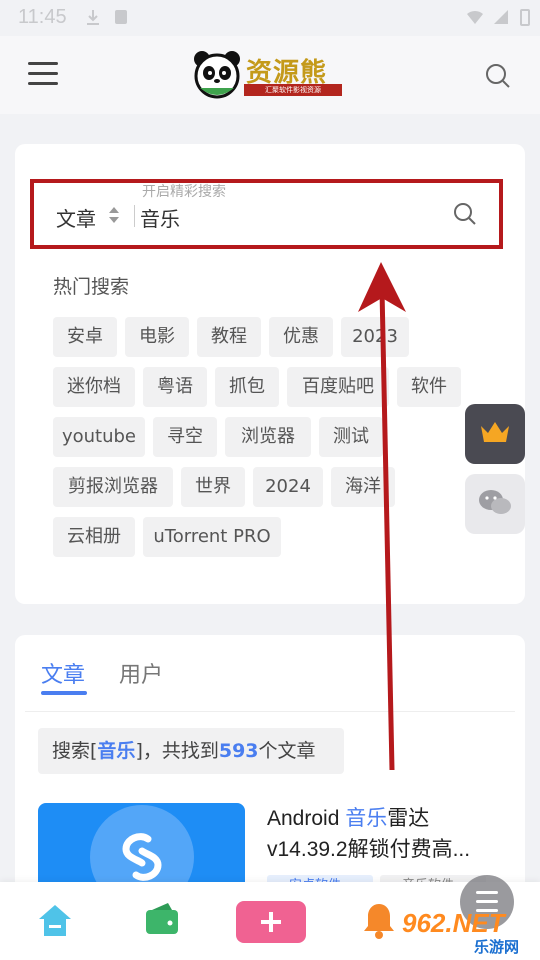 The height and width of the screenshot is (960, 540). What do you see at coordinates (141, 673) in the screenshot?
I see `tab-users: 用户` at bounding box center [141, 673].